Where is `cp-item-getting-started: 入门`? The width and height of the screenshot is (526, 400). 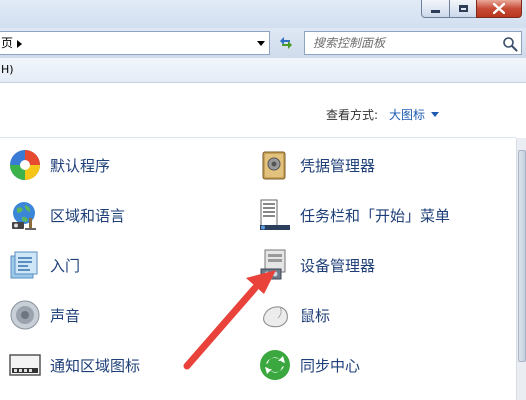
cp-item-getting-started: 入门 is located at coordinates (44, 265).